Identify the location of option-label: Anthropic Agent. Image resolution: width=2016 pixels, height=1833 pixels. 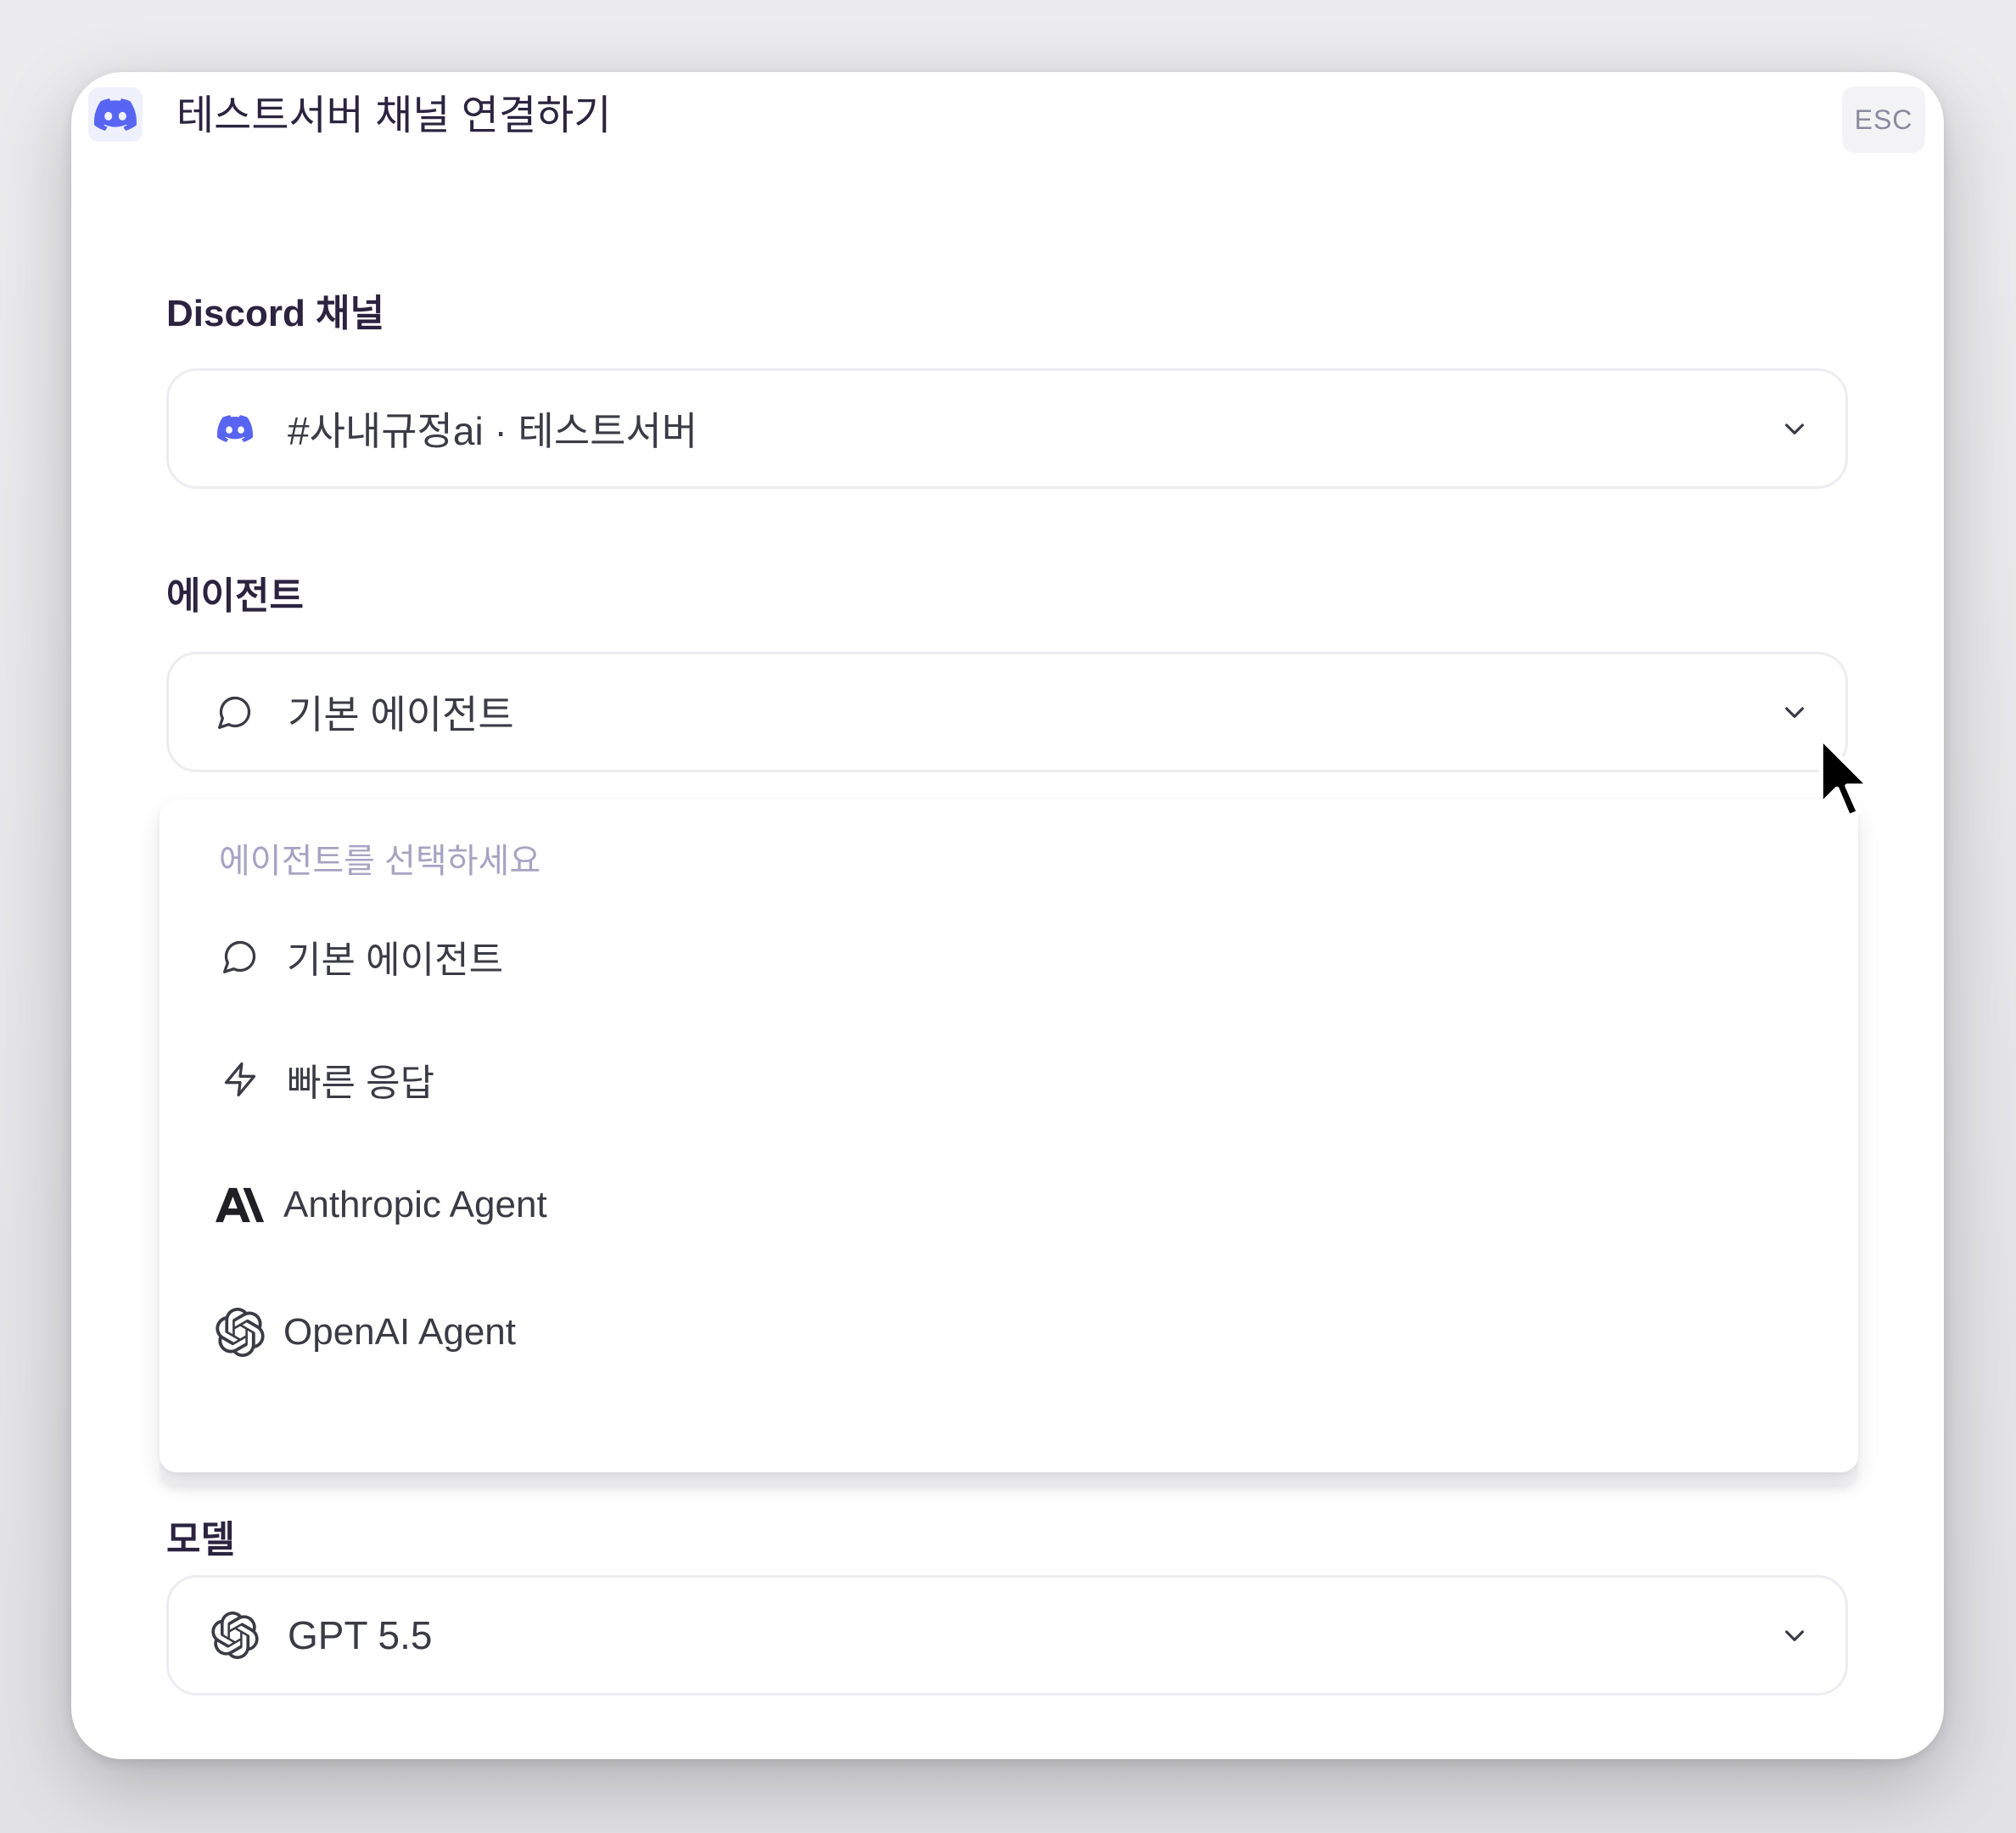
(415, 1204).